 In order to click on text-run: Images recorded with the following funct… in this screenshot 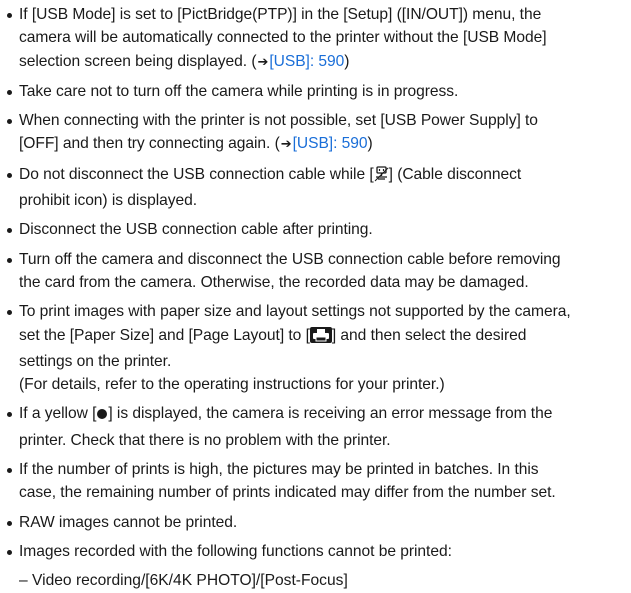, I will do `click(235, 551)`.